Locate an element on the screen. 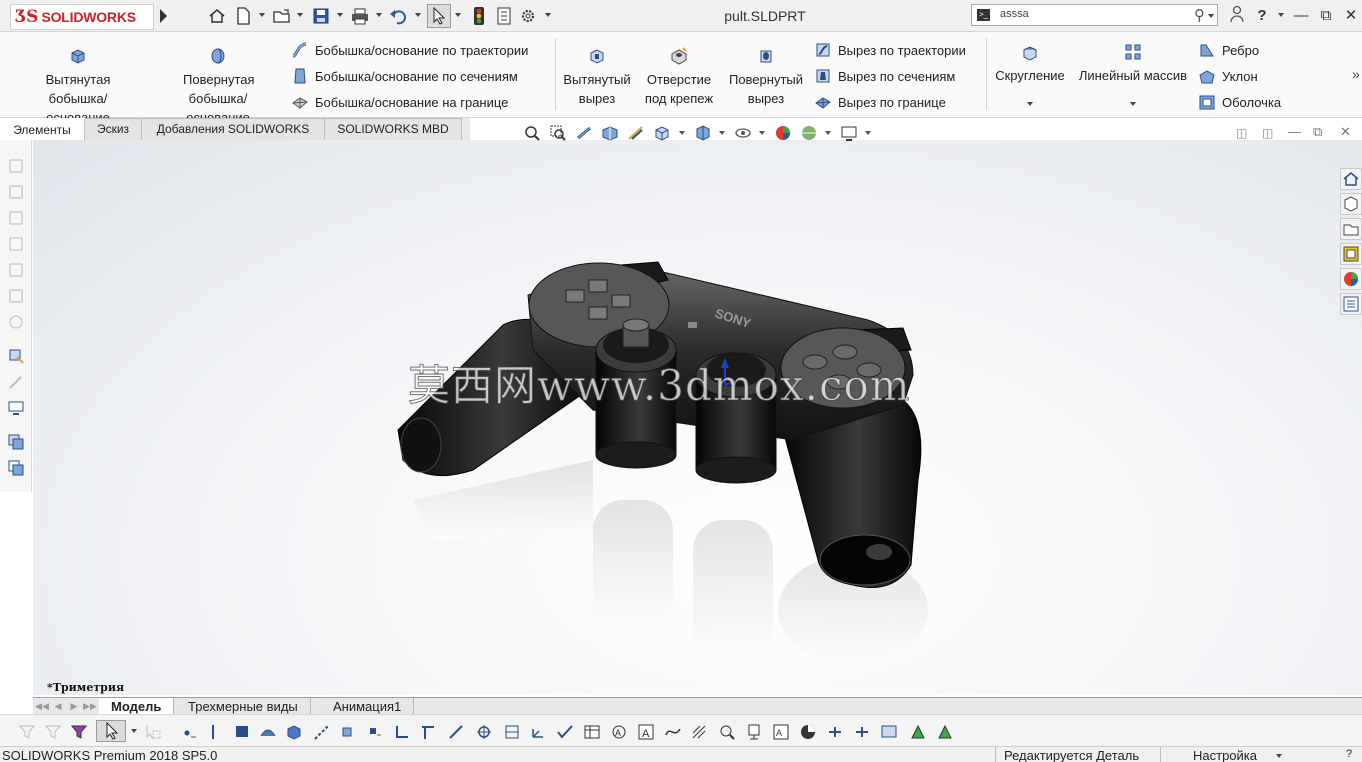  explode-block-icon is located at coordinates (945, 732).